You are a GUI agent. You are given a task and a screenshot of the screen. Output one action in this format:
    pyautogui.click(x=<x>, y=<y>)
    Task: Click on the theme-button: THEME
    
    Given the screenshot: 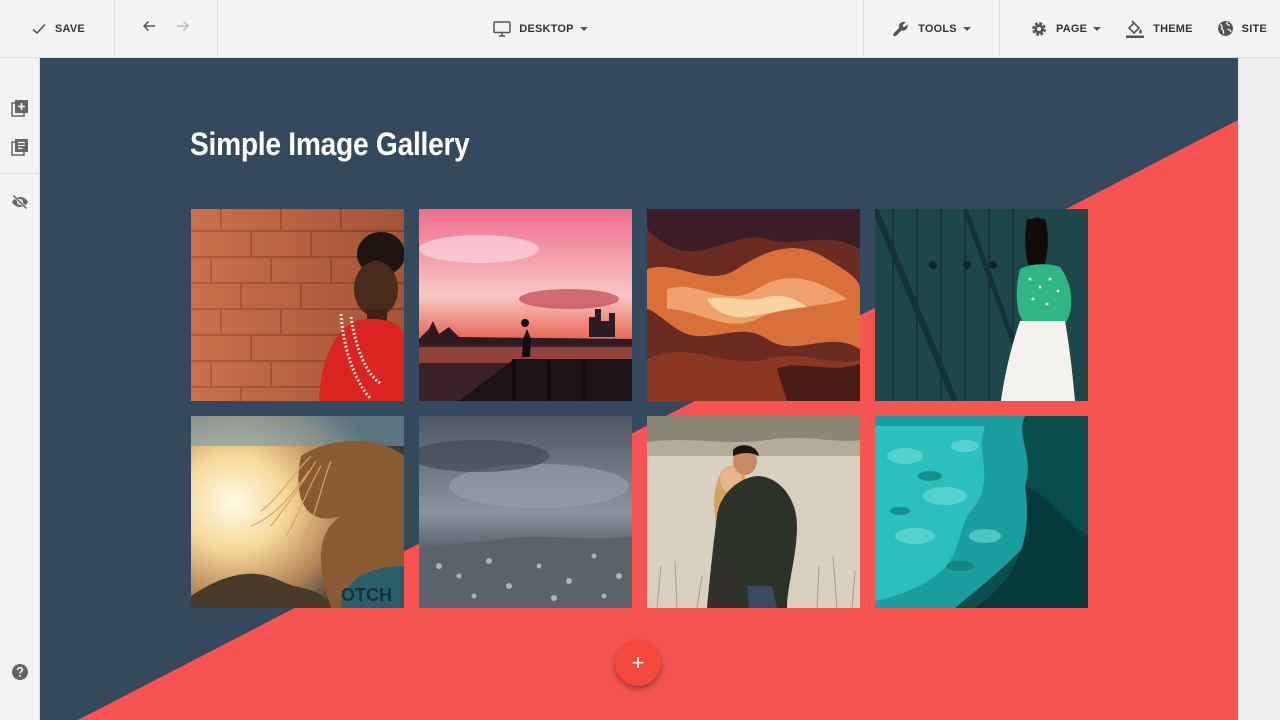 What is the action you would take?
    pyautogui.click(x=1159, y=29)
    